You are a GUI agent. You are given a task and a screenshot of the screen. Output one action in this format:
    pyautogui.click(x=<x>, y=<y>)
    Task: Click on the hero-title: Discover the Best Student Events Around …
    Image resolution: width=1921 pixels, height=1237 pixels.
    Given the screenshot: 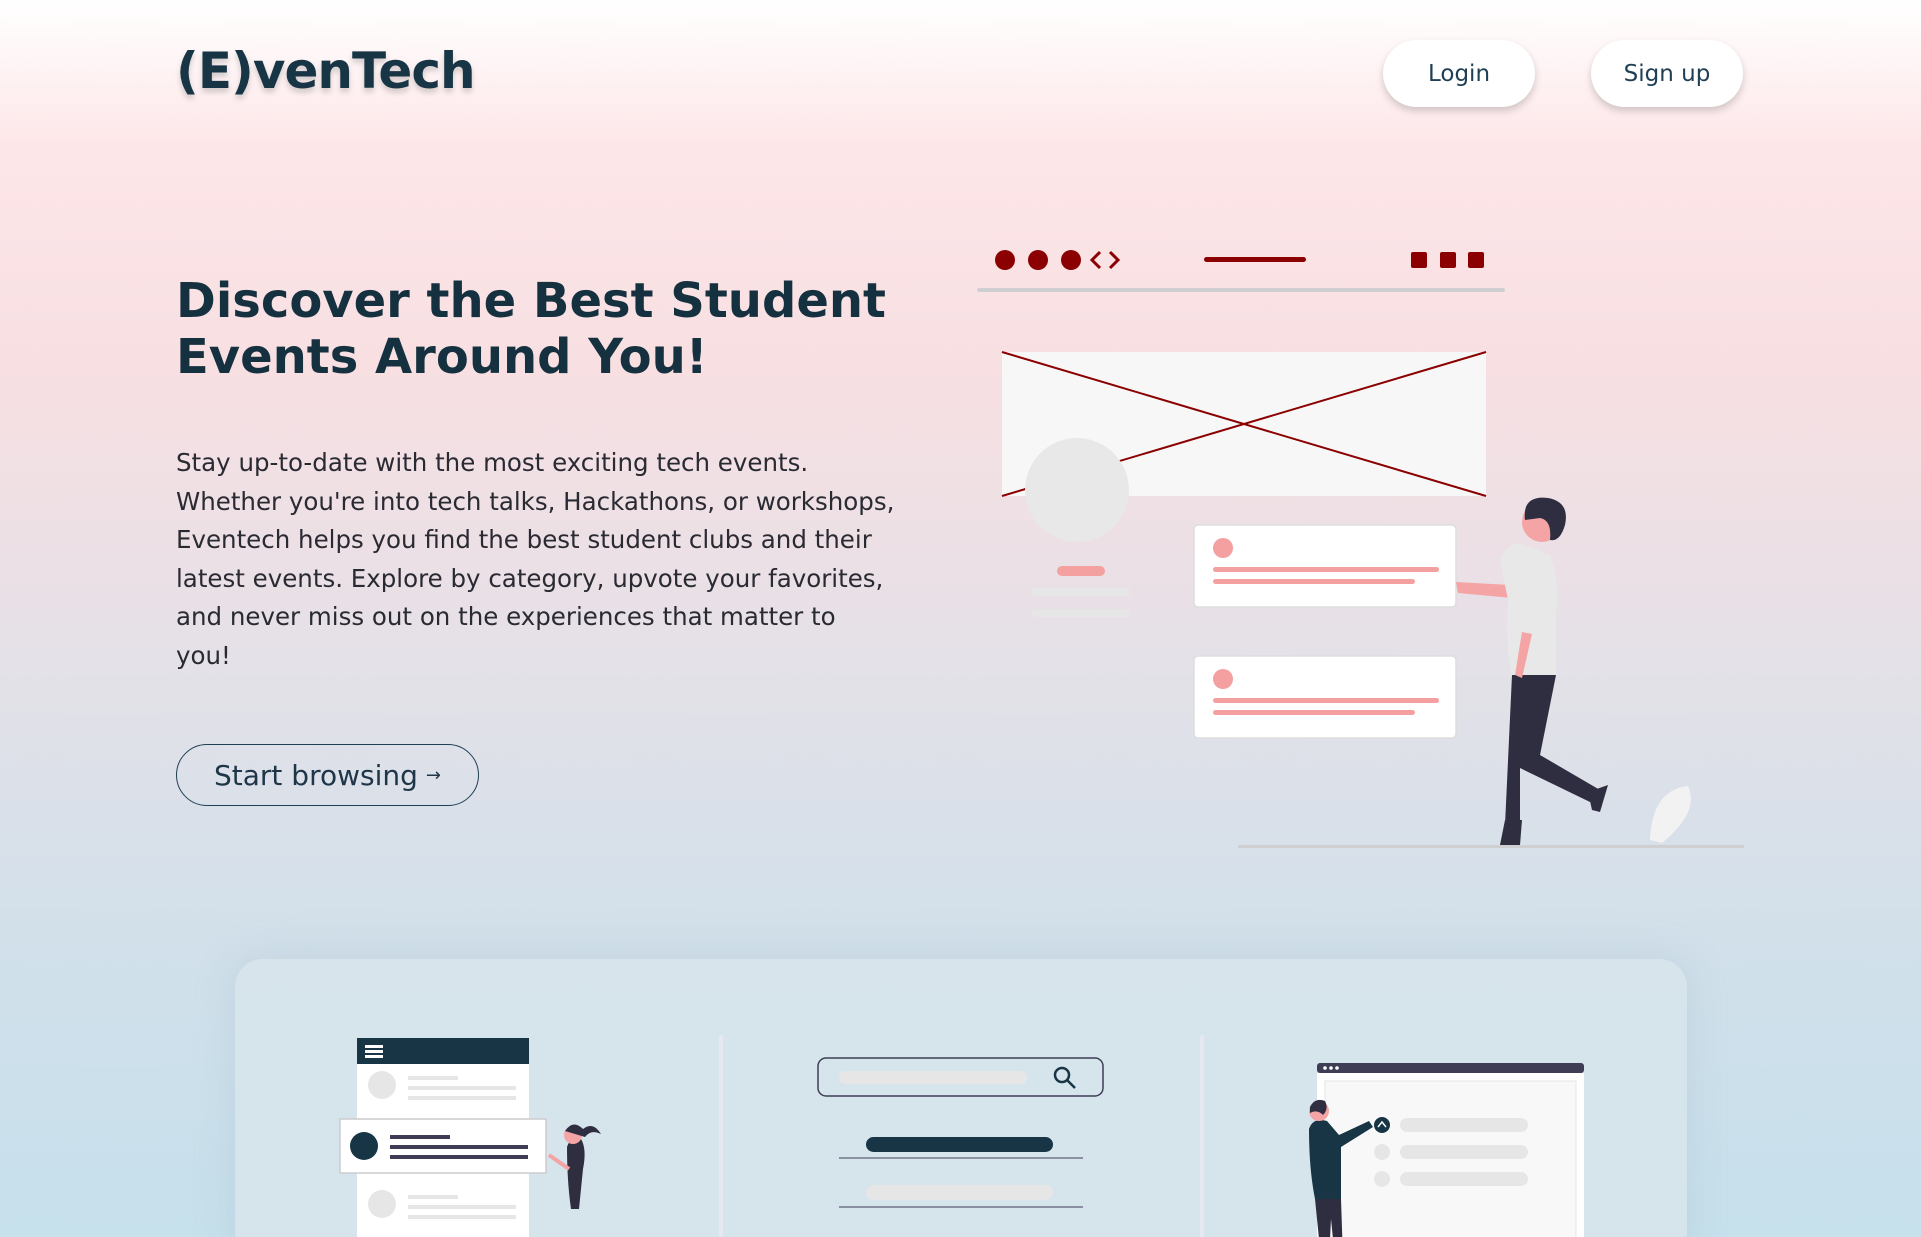 What is the action you would take?
    pyautogui.click(x=536, y=329)
    